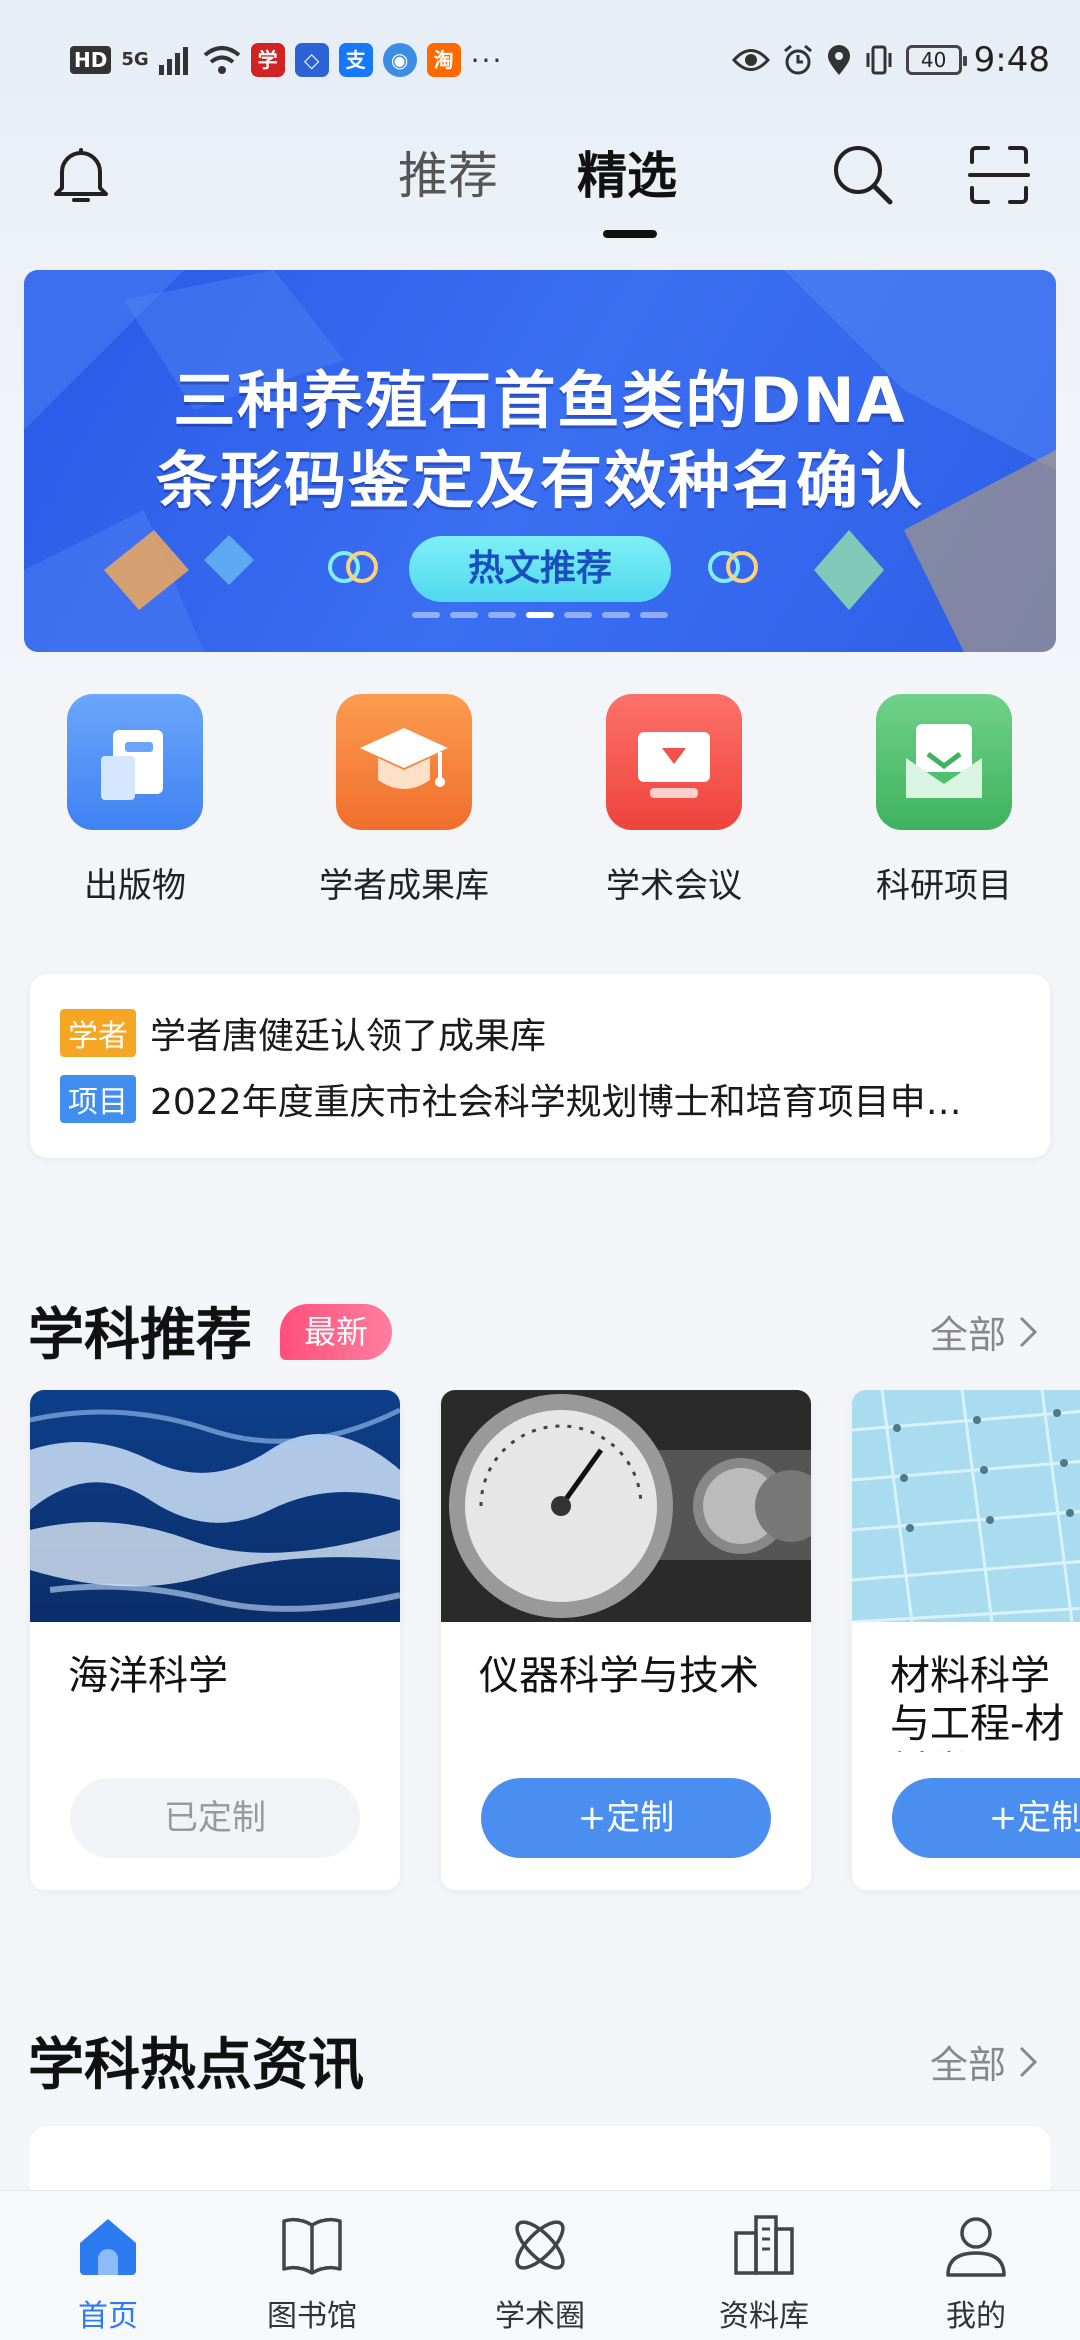  I want to click on subject-section-header: 学科推荐 最新 全部, so click(540, 1325).